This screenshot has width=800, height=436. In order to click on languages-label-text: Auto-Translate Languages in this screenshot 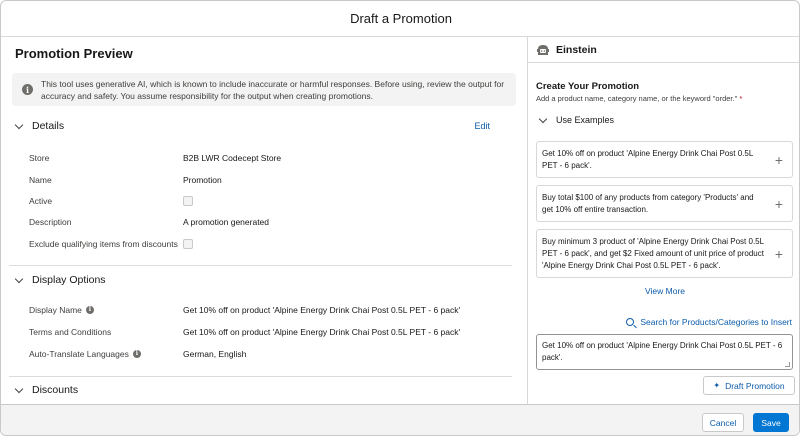, I will do `click(79, 354)`.